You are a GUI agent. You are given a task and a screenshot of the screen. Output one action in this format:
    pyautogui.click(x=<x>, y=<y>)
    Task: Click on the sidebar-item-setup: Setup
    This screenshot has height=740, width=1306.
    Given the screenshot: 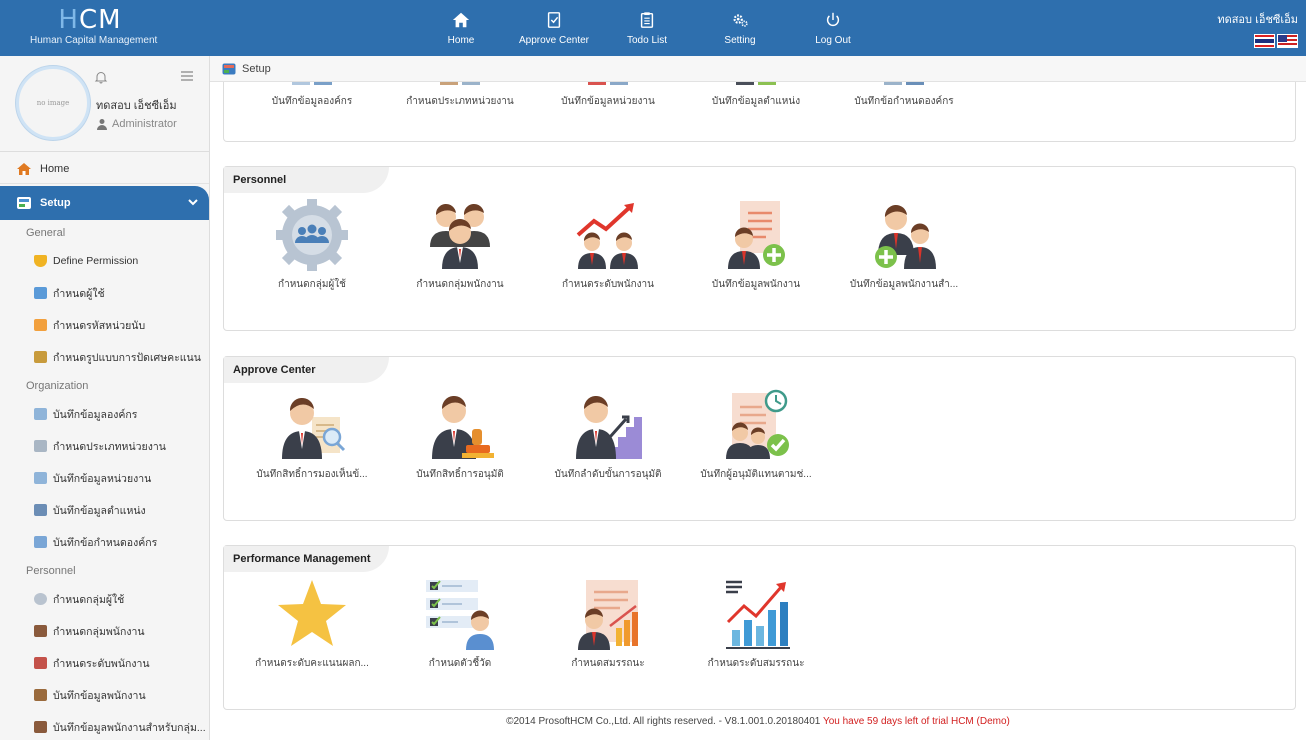 What is the action you would take?
    pyautogui.click(x=104, y=203)
    